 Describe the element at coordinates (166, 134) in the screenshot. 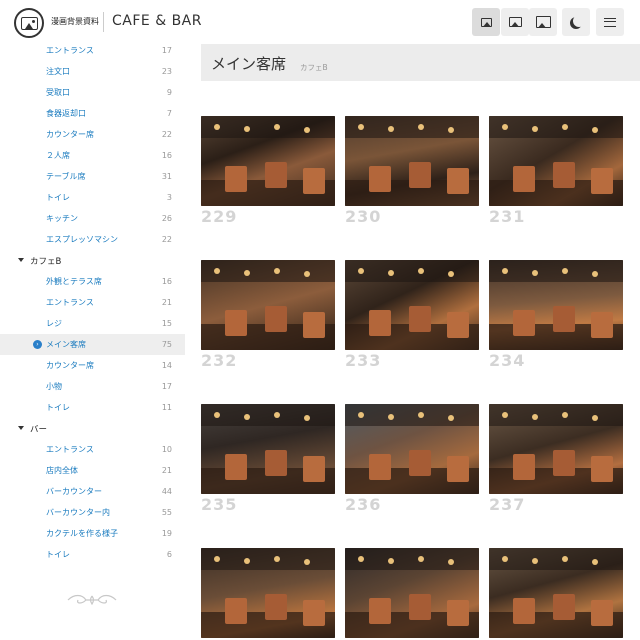

I see `sidebar-item-count: 22` at that location.